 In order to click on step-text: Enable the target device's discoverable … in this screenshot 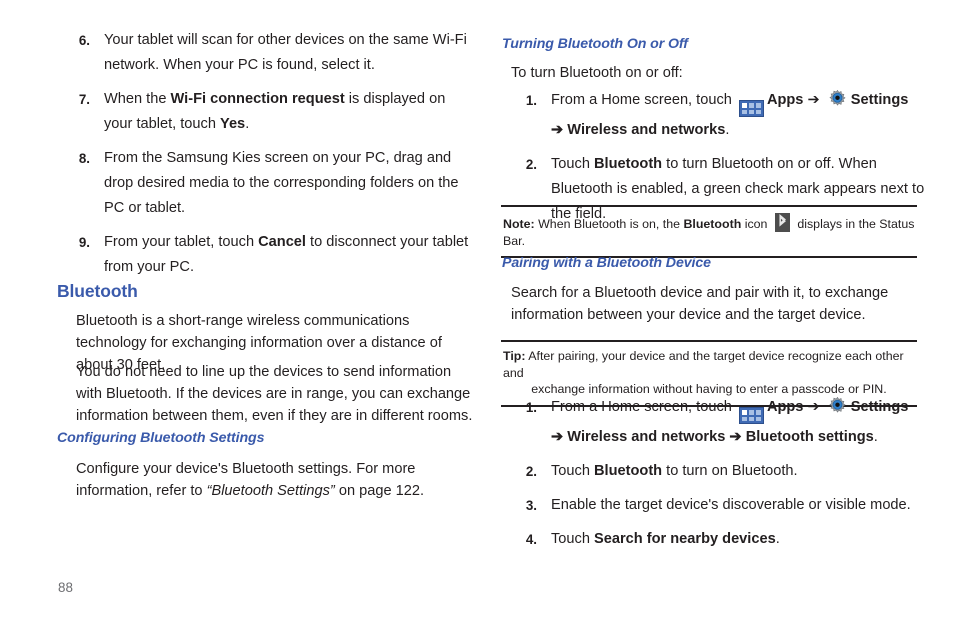, I will do `click(731, 505)`.